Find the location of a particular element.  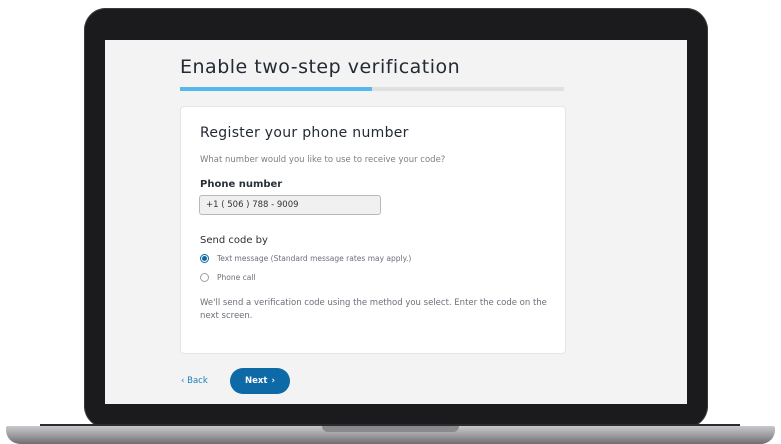

send-code-label: Send code by is located at coordinates (234, 240).